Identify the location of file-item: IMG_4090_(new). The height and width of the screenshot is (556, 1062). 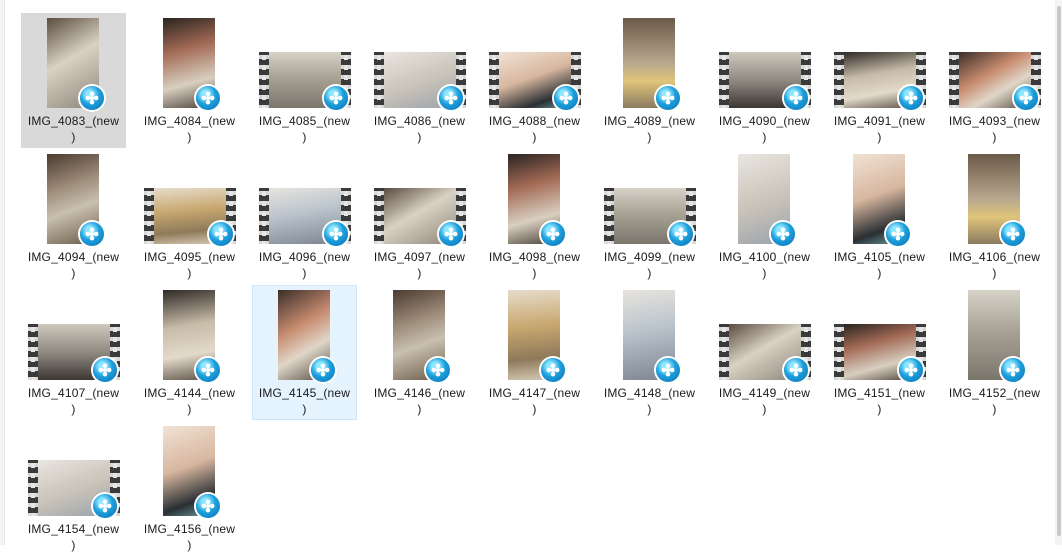
(764, 80).